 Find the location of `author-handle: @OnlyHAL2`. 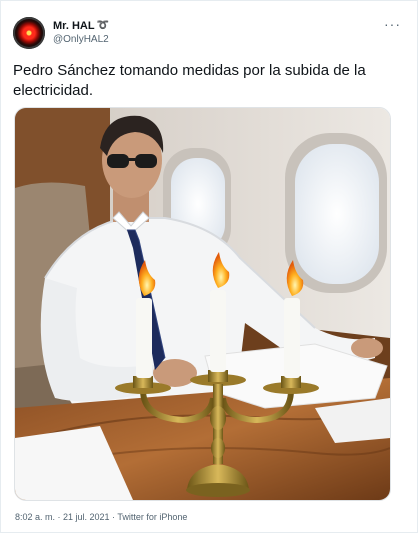

author-handle: @OnlyHAL2 is located at coordinates (81, 40).